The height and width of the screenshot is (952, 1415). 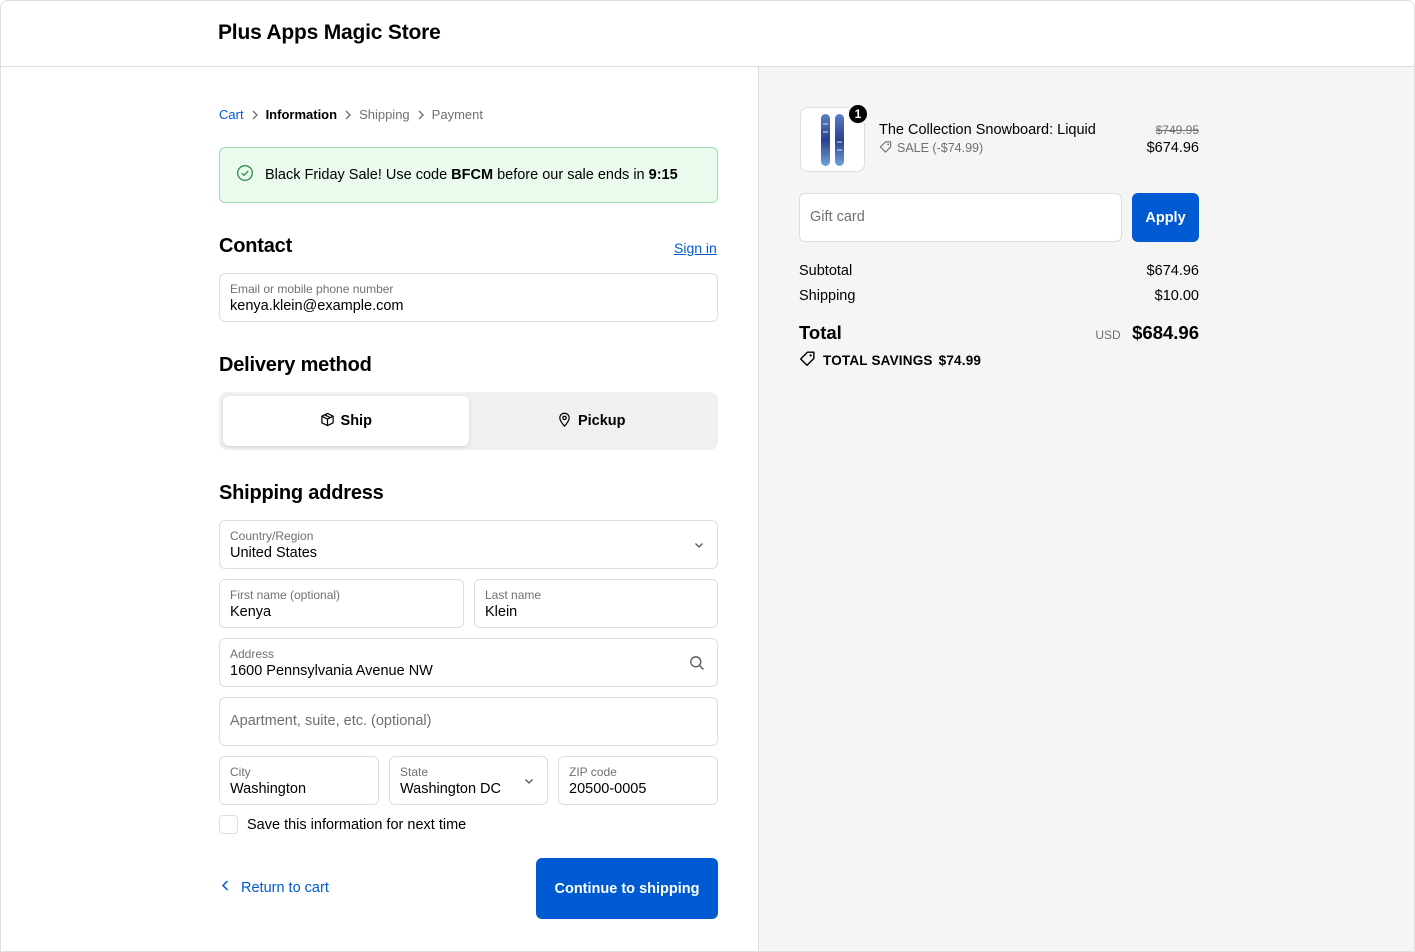 I want to click on breadcrumb-shipping: Shipping, so click(x=384, y=114).